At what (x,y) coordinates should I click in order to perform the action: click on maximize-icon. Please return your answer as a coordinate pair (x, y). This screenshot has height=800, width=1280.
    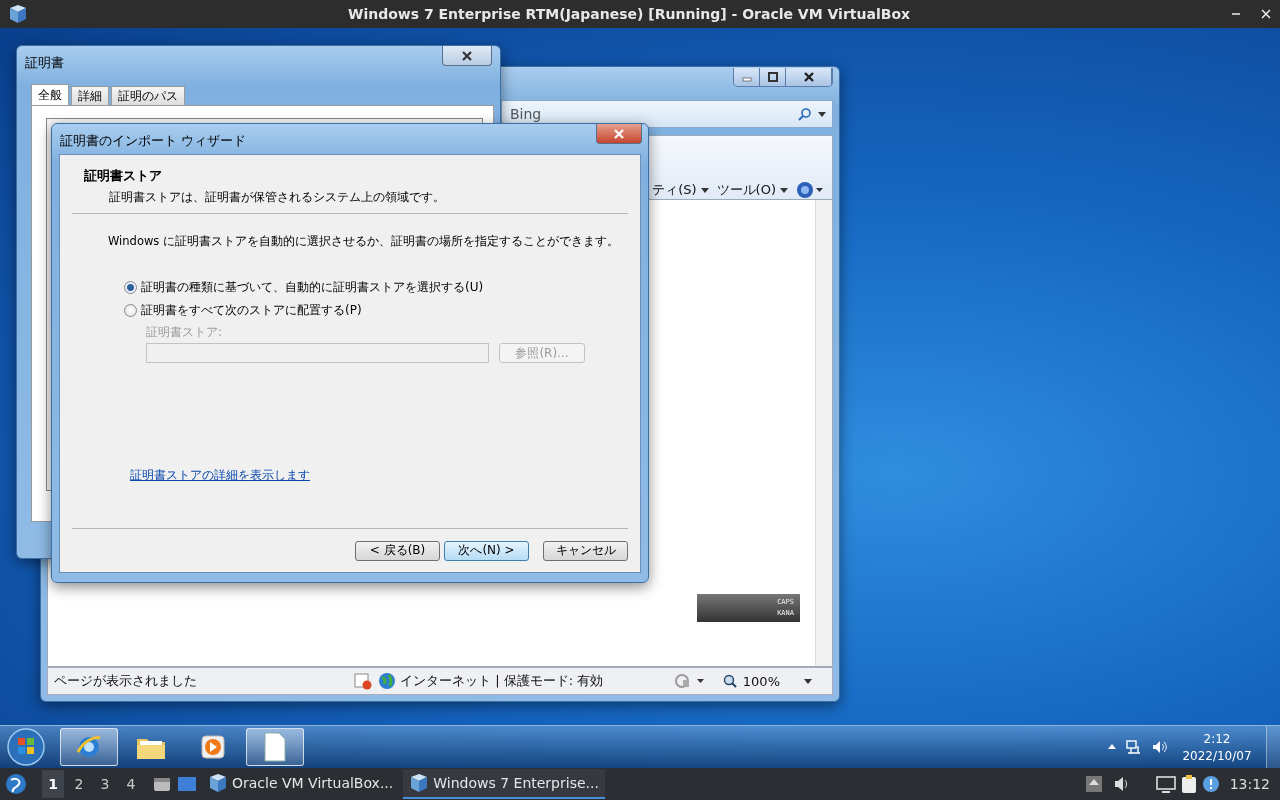
    Looking at the image, I should click on (772, 77).